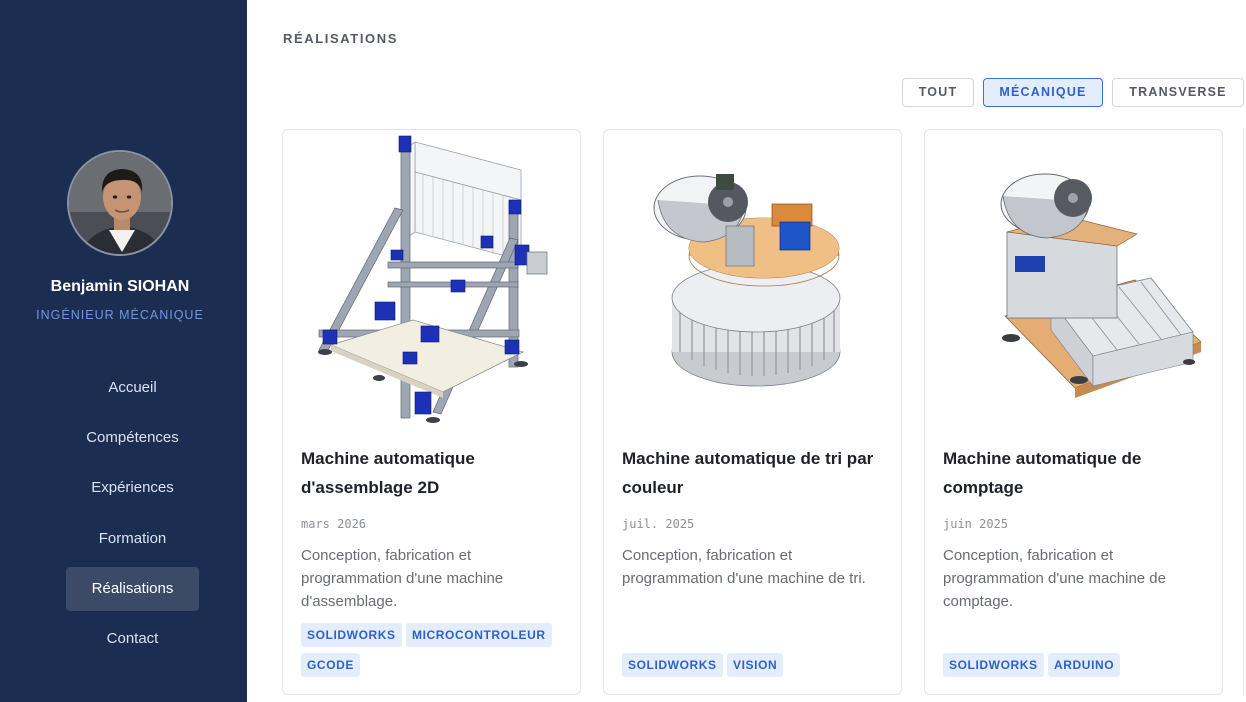 This screenshot has width=1246, height=702. What do you see at coordinates (132, 388) in the screenshot?
I see `nav-item-accueil: Accueil` at bounding box center [132, 388].